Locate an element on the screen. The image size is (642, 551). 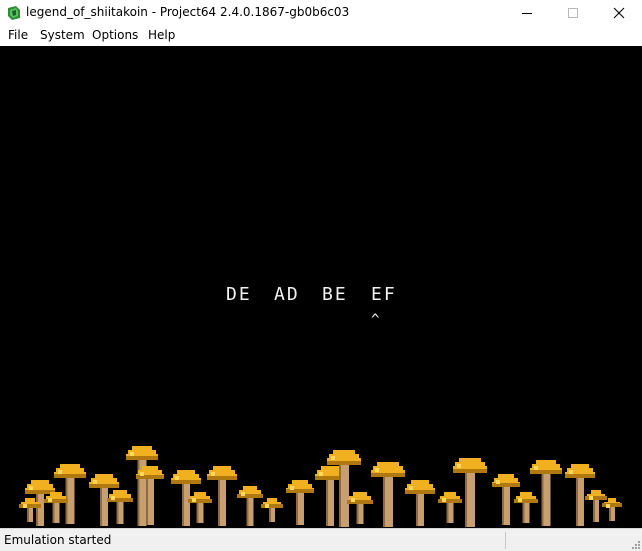
menu-bar: File System Options Help is located at coordinates (321, 36).